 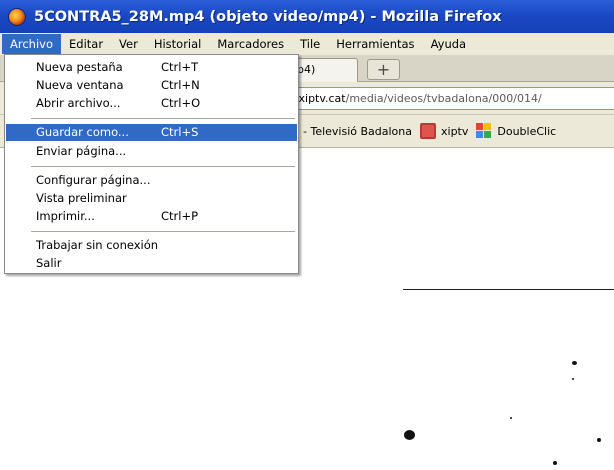 I want to click on menu-item-save-as: Guardar como... Ctrl+S, so click(x=151, y=132).